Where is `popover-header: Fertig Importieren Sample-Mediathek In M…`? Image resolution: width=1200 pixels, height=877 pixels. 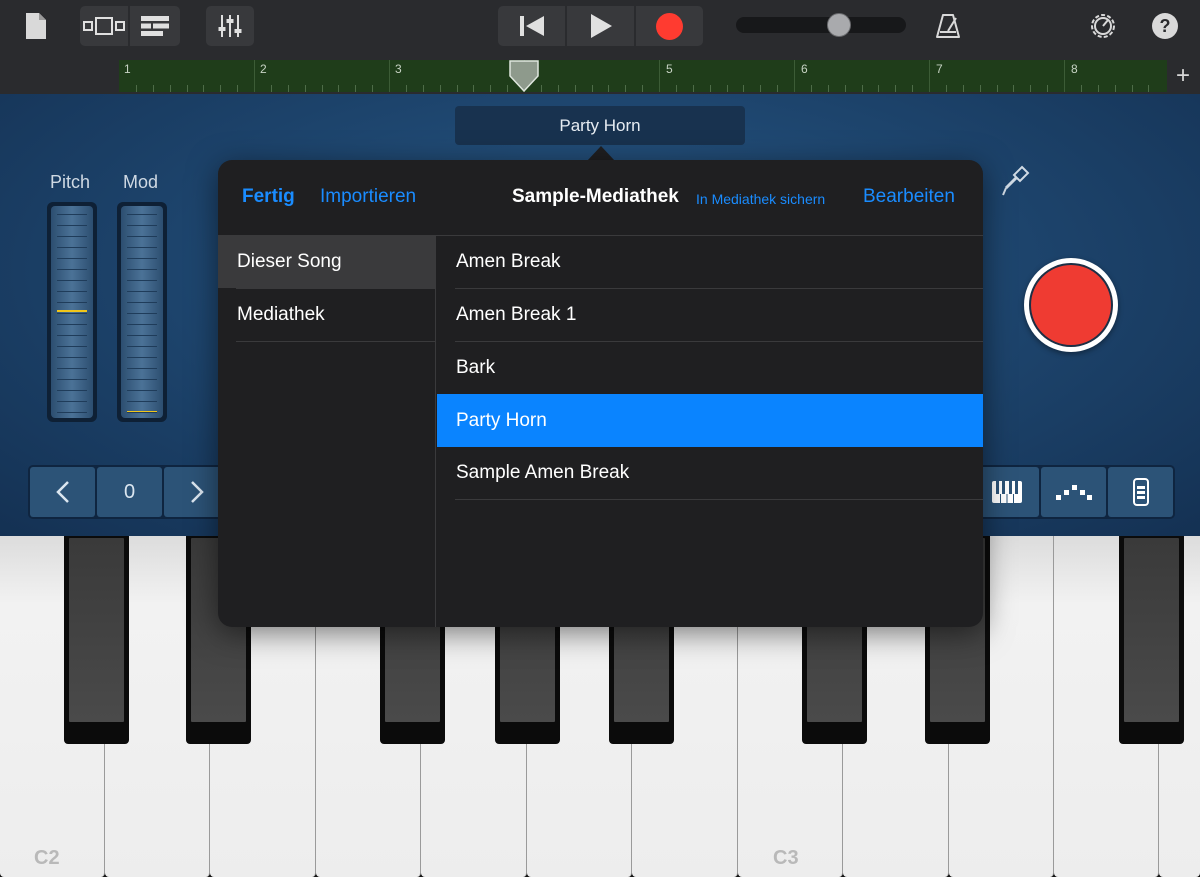 popover-header: Fertig Importieren Sample-Mediathek In M… is located at coordinates (600, 198).